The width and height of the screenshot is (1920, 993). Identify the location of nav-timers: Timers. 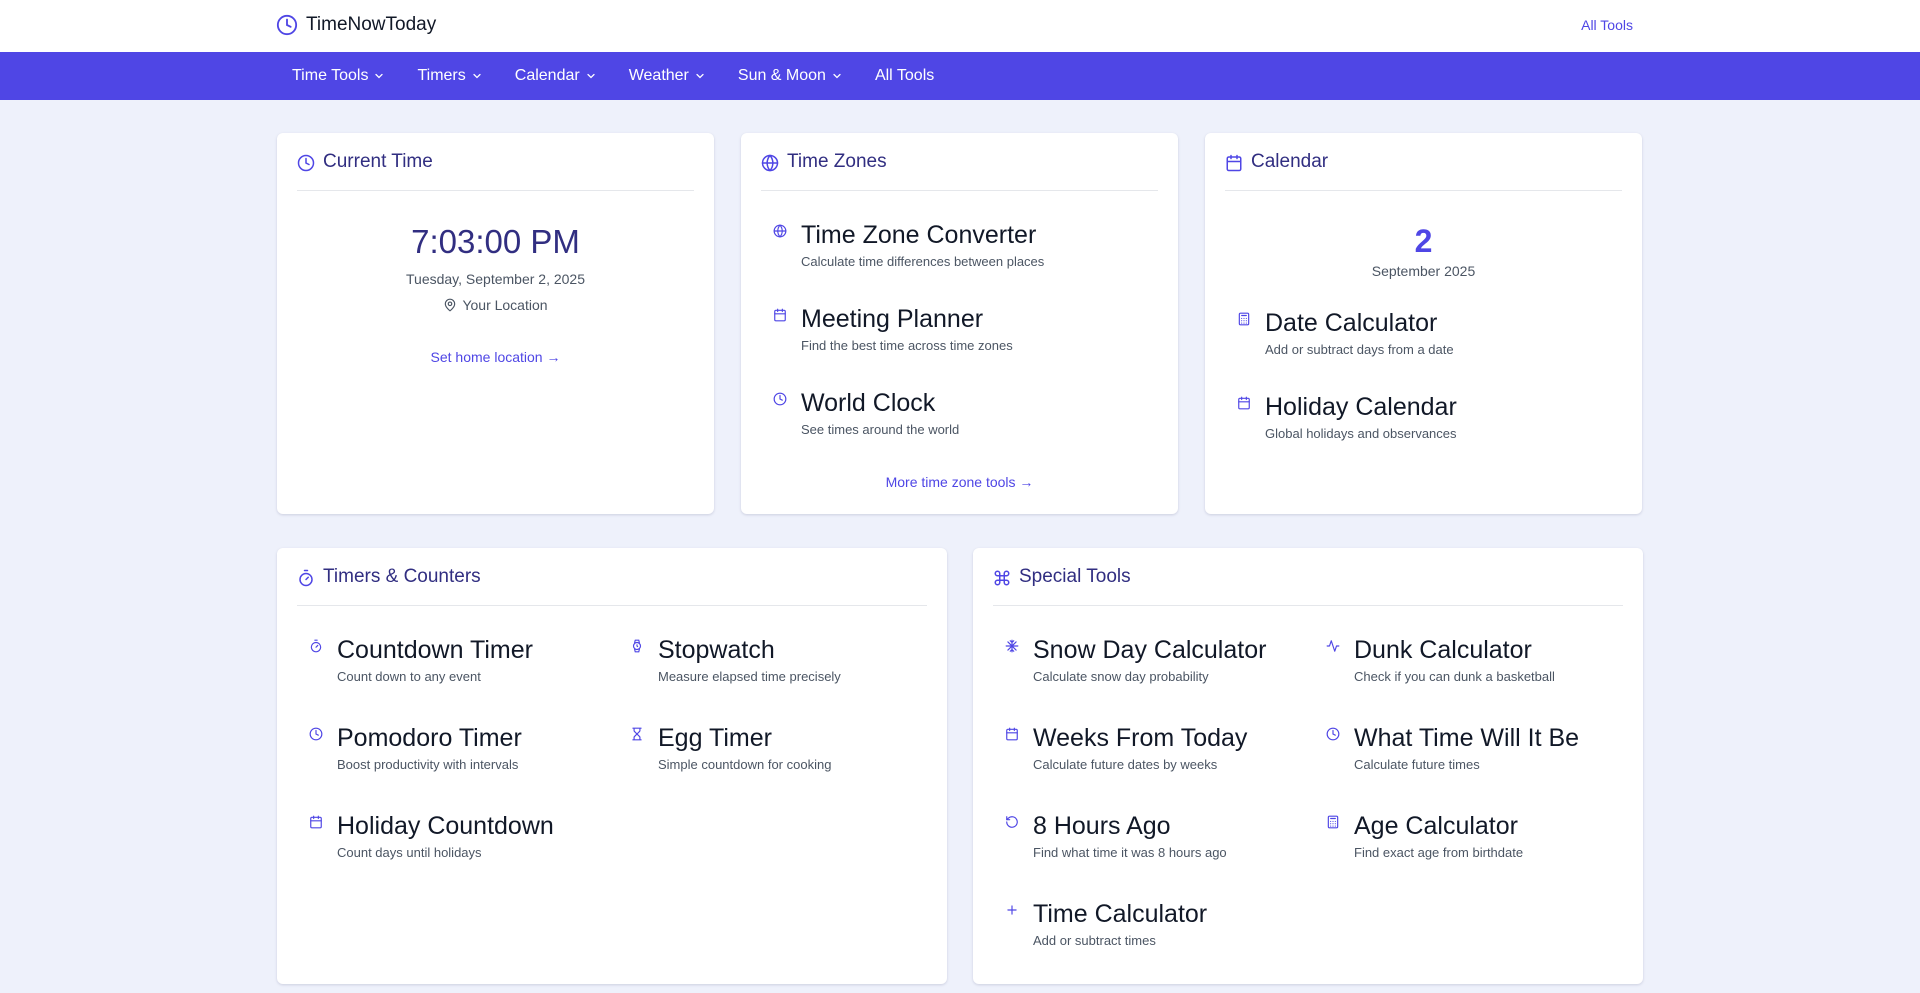
(449, 76).